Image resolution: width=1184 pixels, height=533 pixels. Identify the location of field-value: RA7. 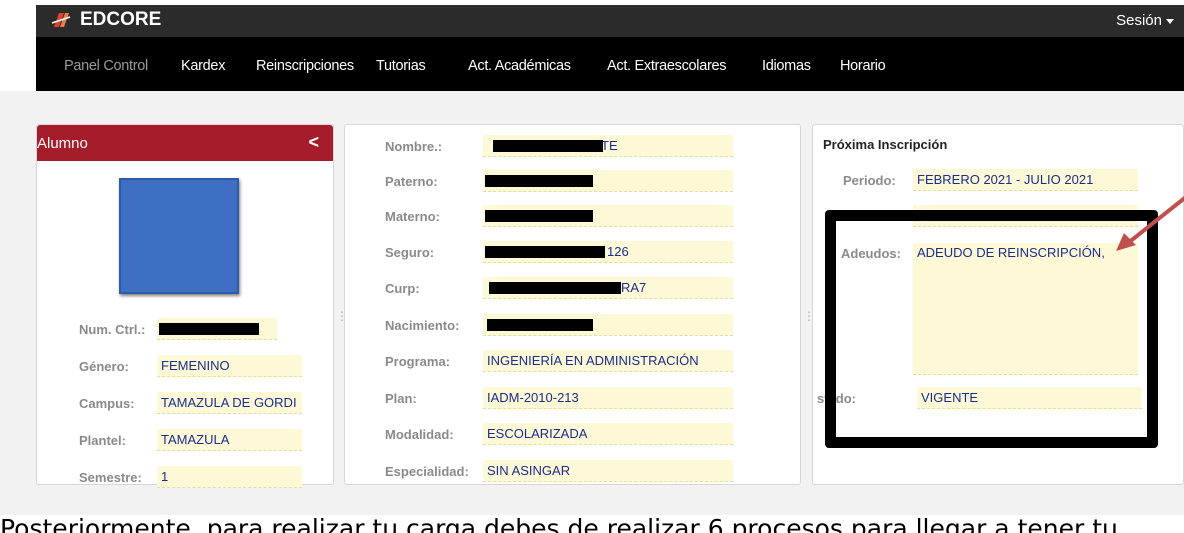
(608, 288).